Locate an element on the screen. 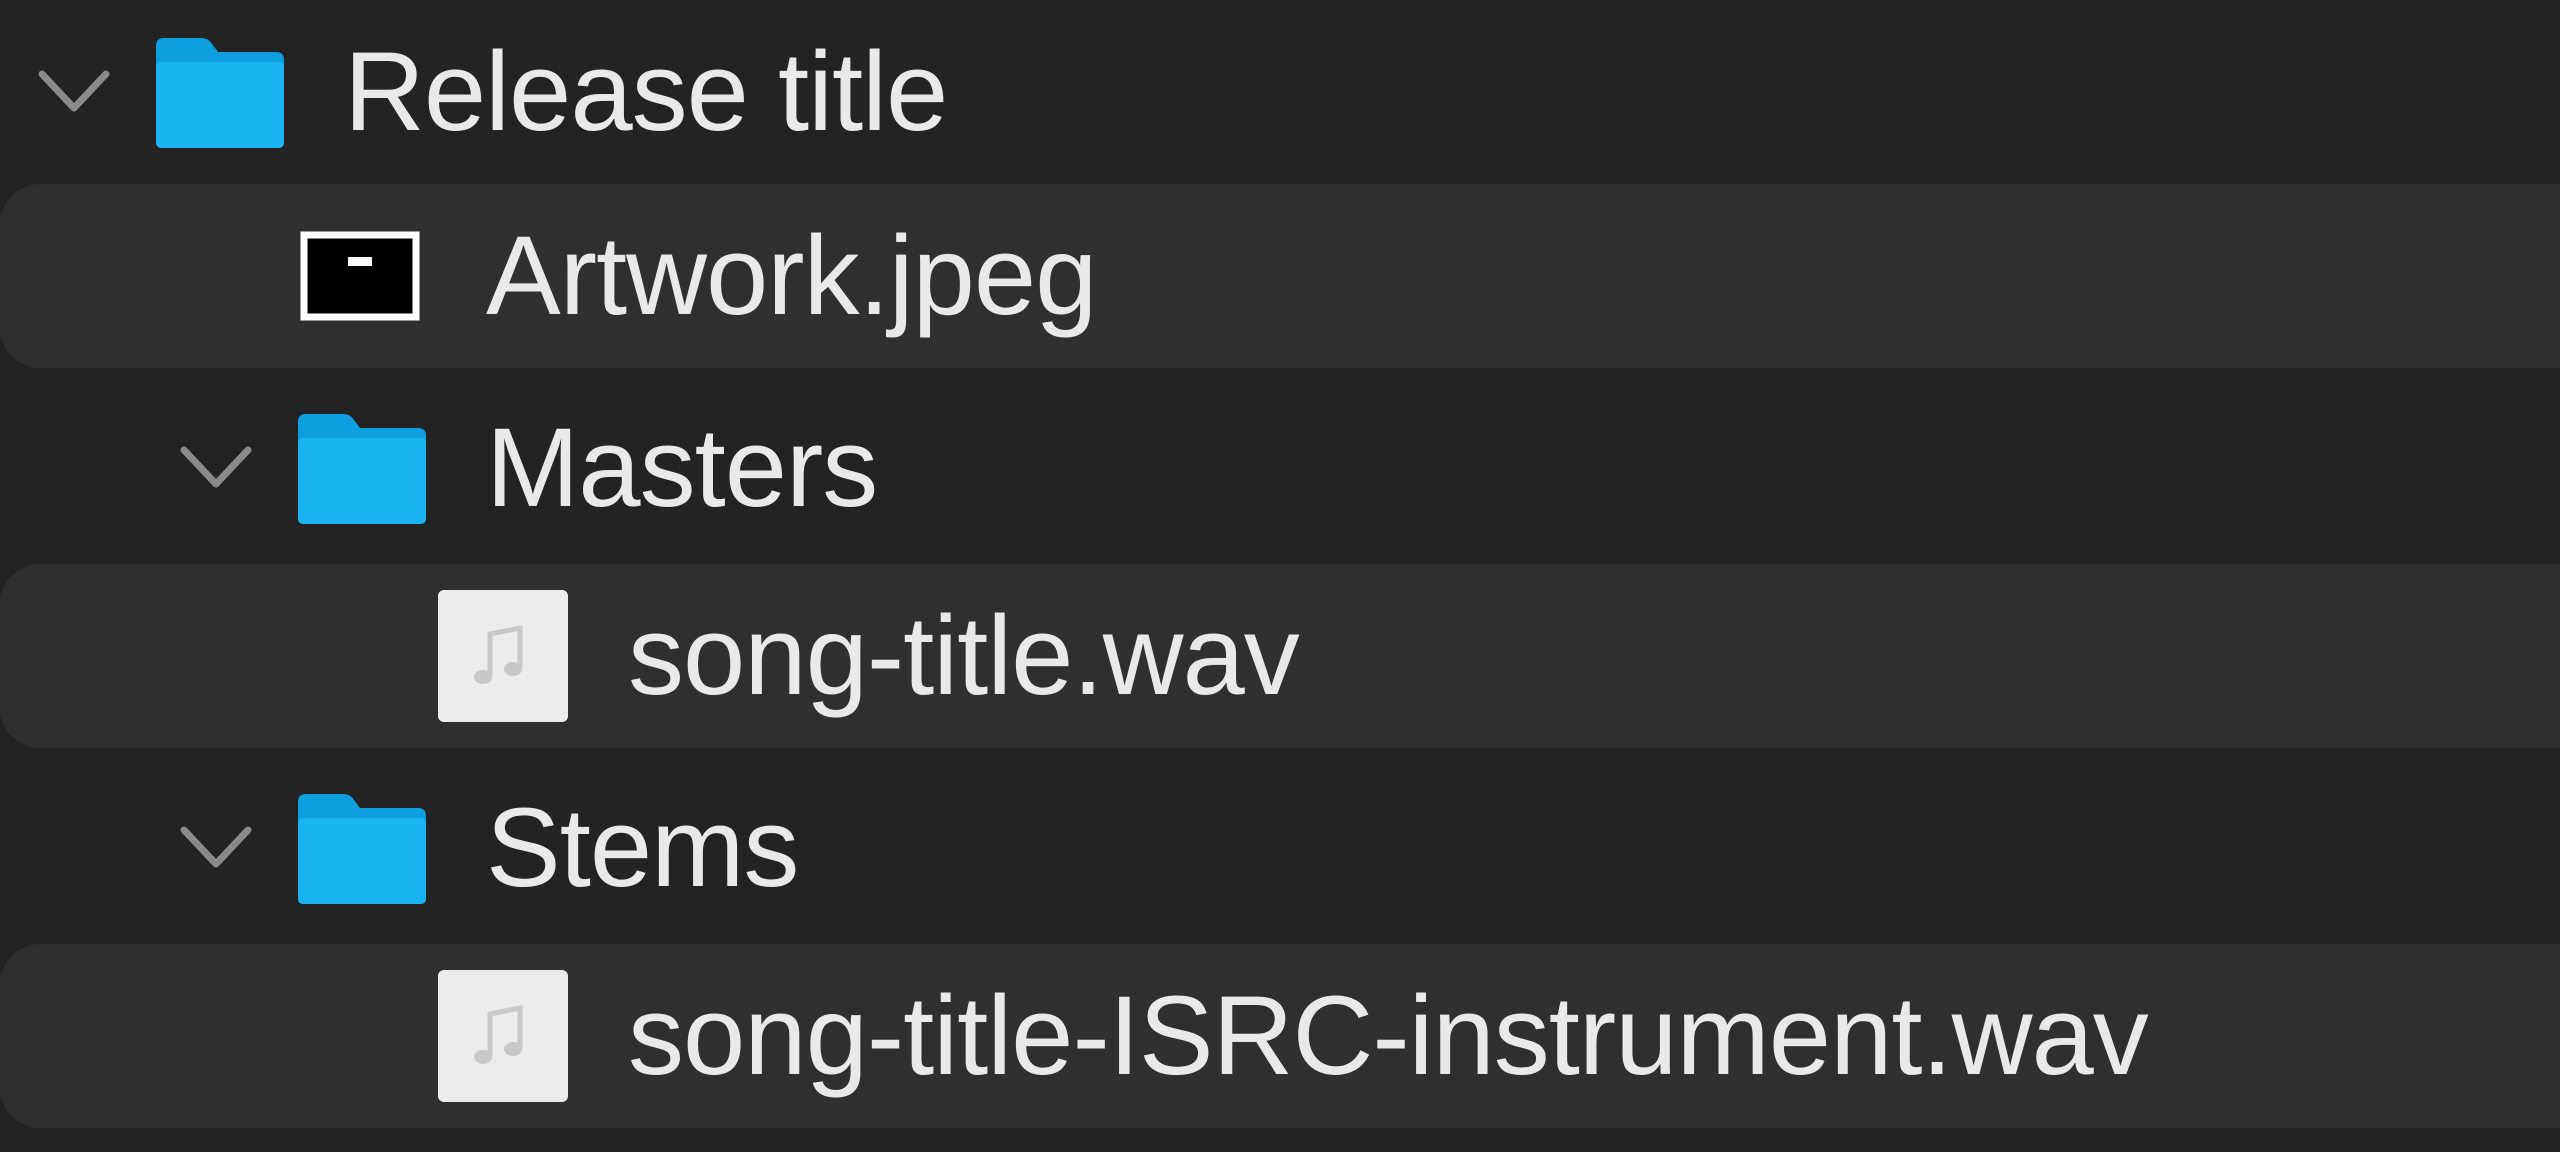  image-file-icon is located at coordinates (360, 276).